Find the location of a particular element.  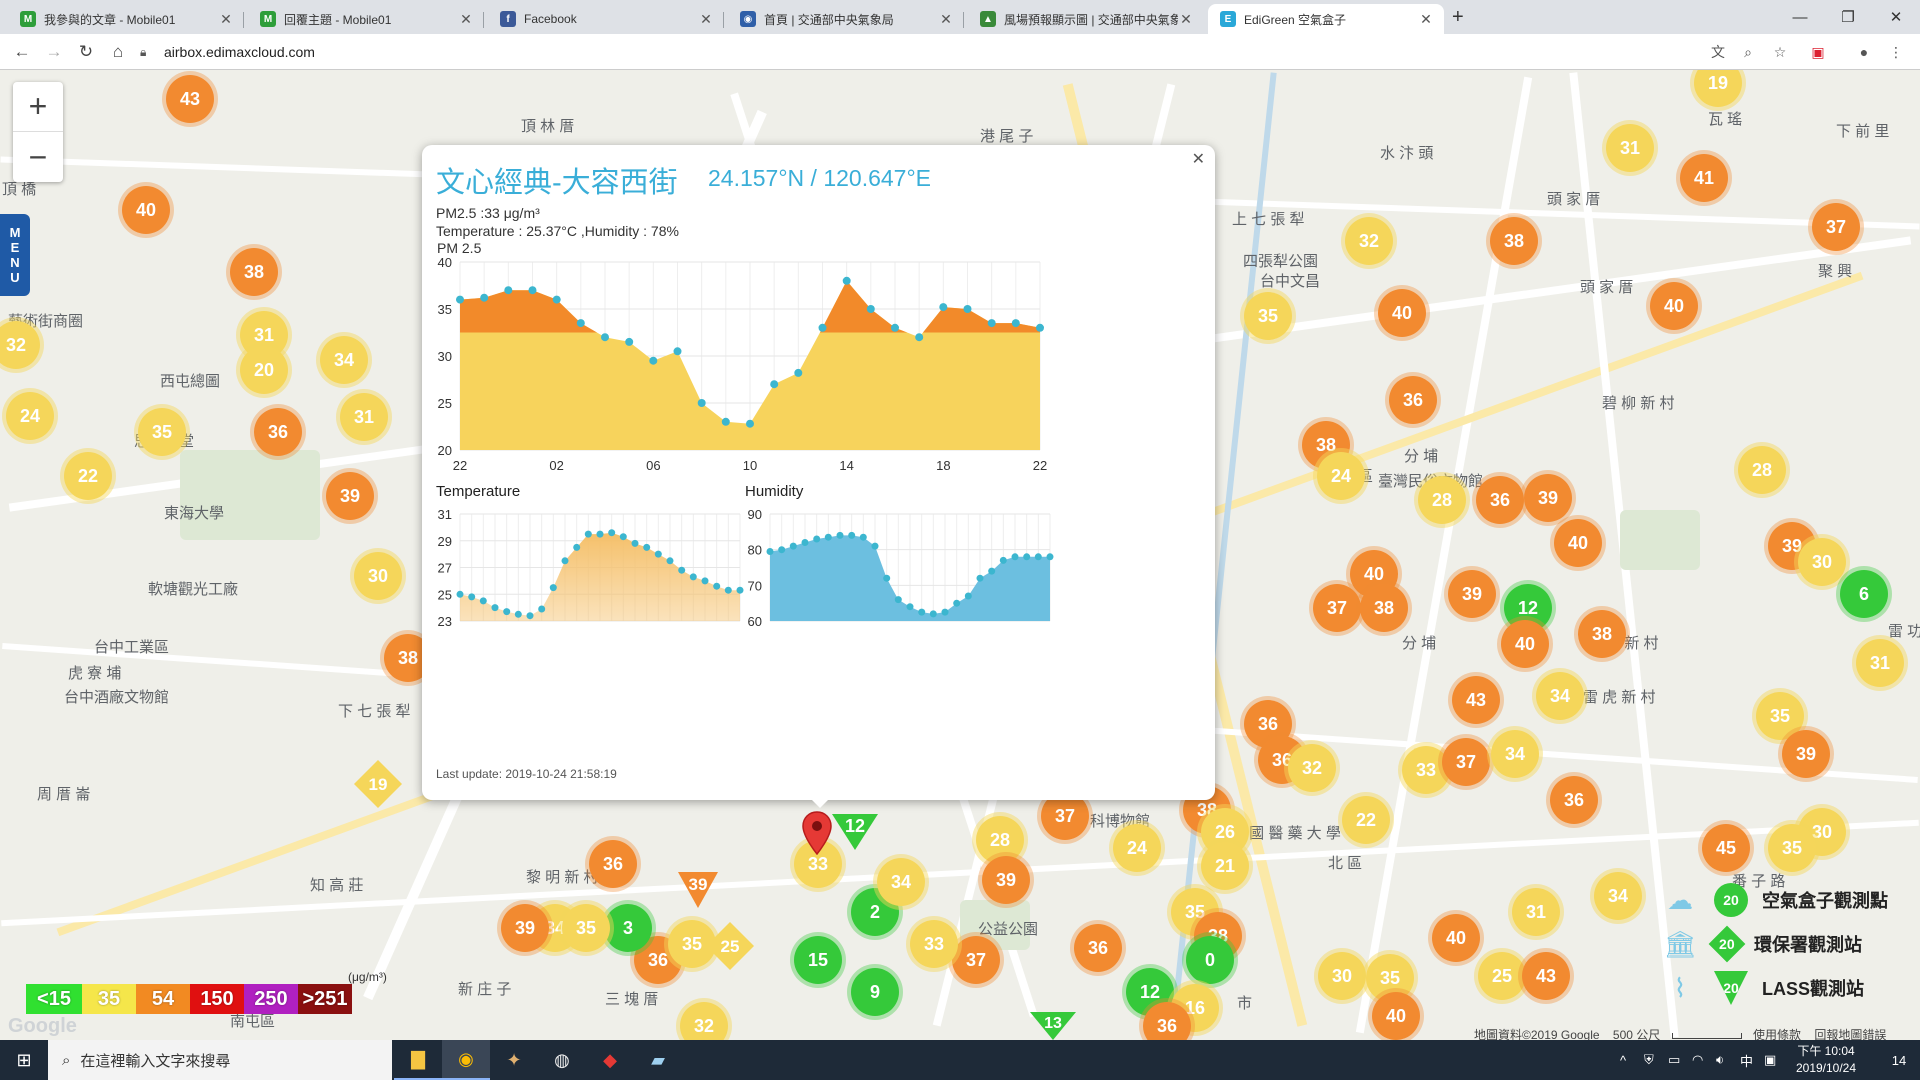

airbox-marker: 20 is located at coordinates (264, 370).